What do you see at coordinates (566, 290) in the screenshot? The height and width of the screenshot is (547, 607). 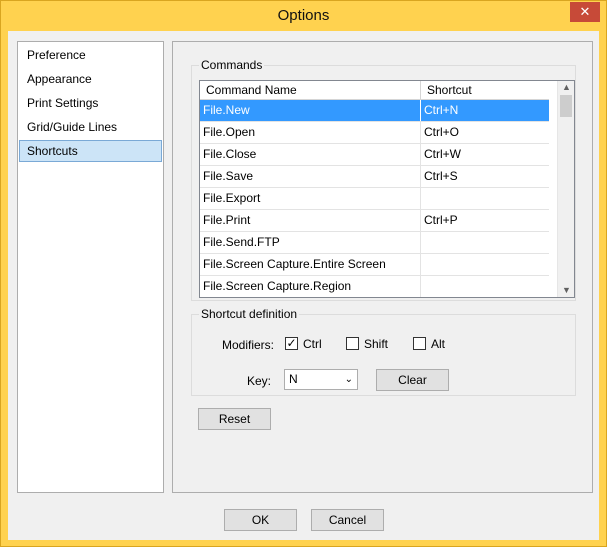 I see `chevron-down-icon: ▼` at bounding box center [566, 290].